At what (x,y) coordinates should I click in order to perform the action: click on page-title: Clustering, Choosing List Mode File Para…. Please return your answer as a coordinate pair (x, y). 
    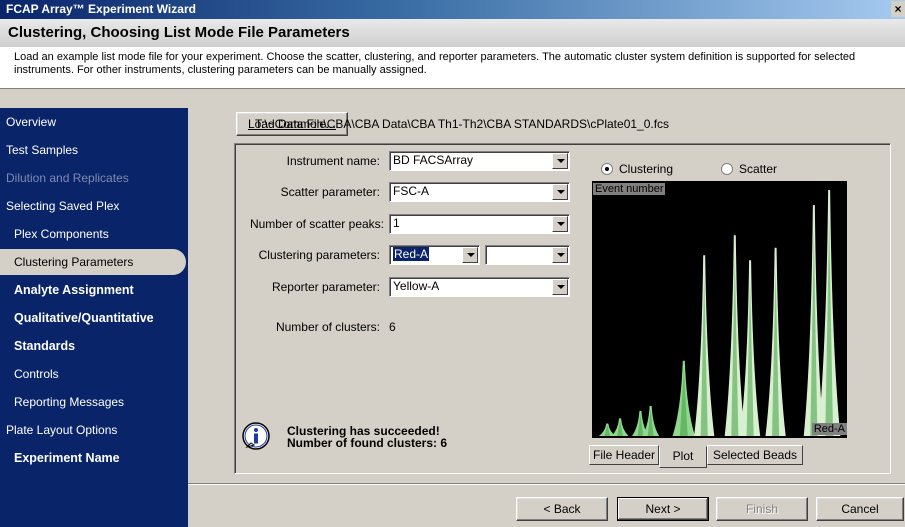
    Looking at the image, I should click on (452, 33).